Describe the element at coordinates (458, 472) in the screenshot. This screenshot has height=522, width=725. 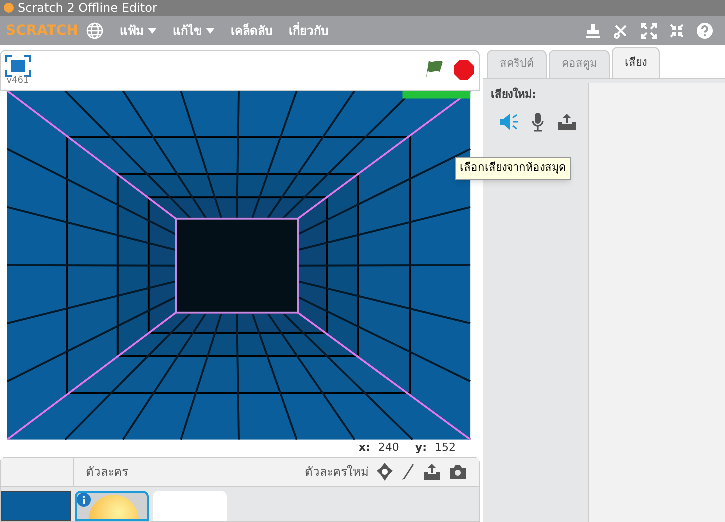
I see `camera-icon` at that location.